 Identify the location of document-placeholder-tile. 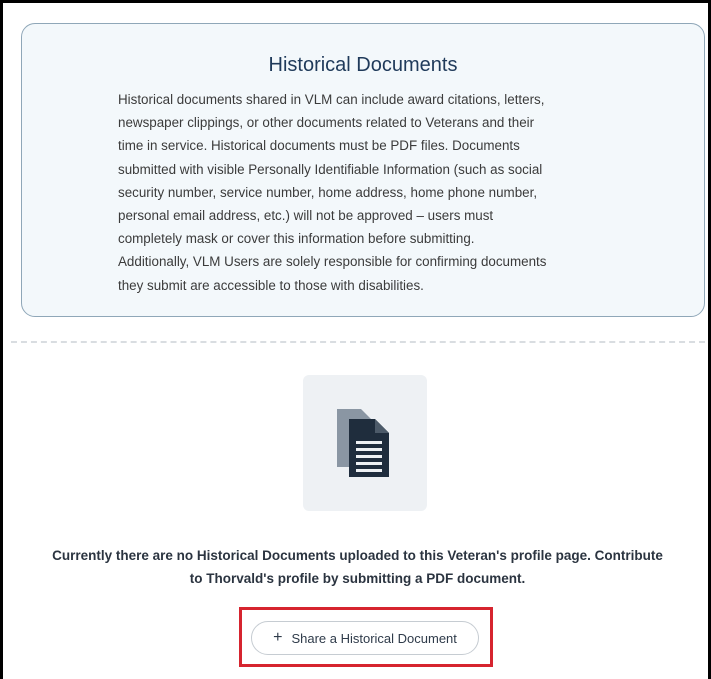
(365, 443).